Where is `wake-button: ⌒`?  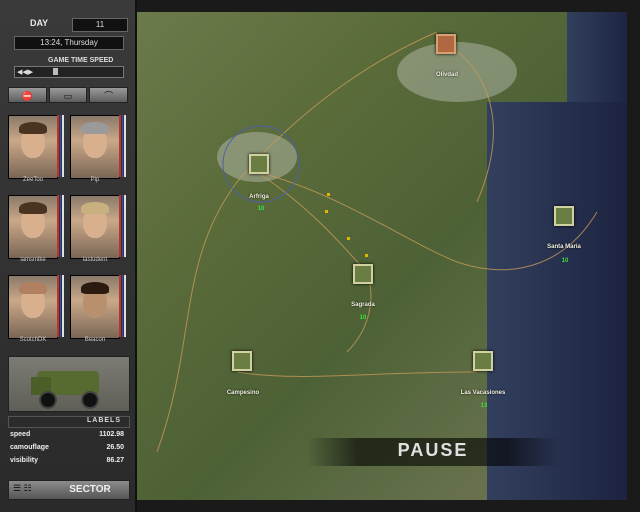
wake-button: ⌒ is located at coordinates (109, 95).